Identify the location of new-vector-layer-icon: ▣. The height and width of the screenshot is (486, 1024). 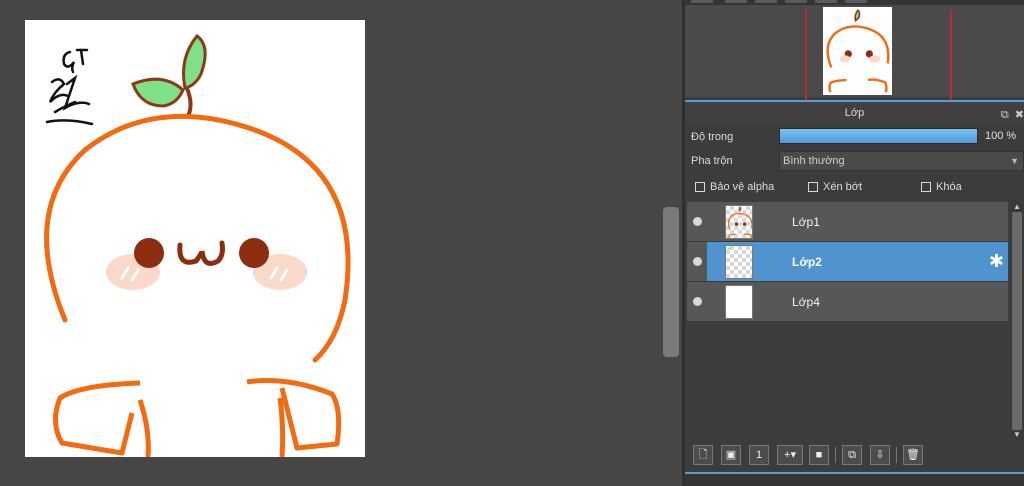
(731, 455).